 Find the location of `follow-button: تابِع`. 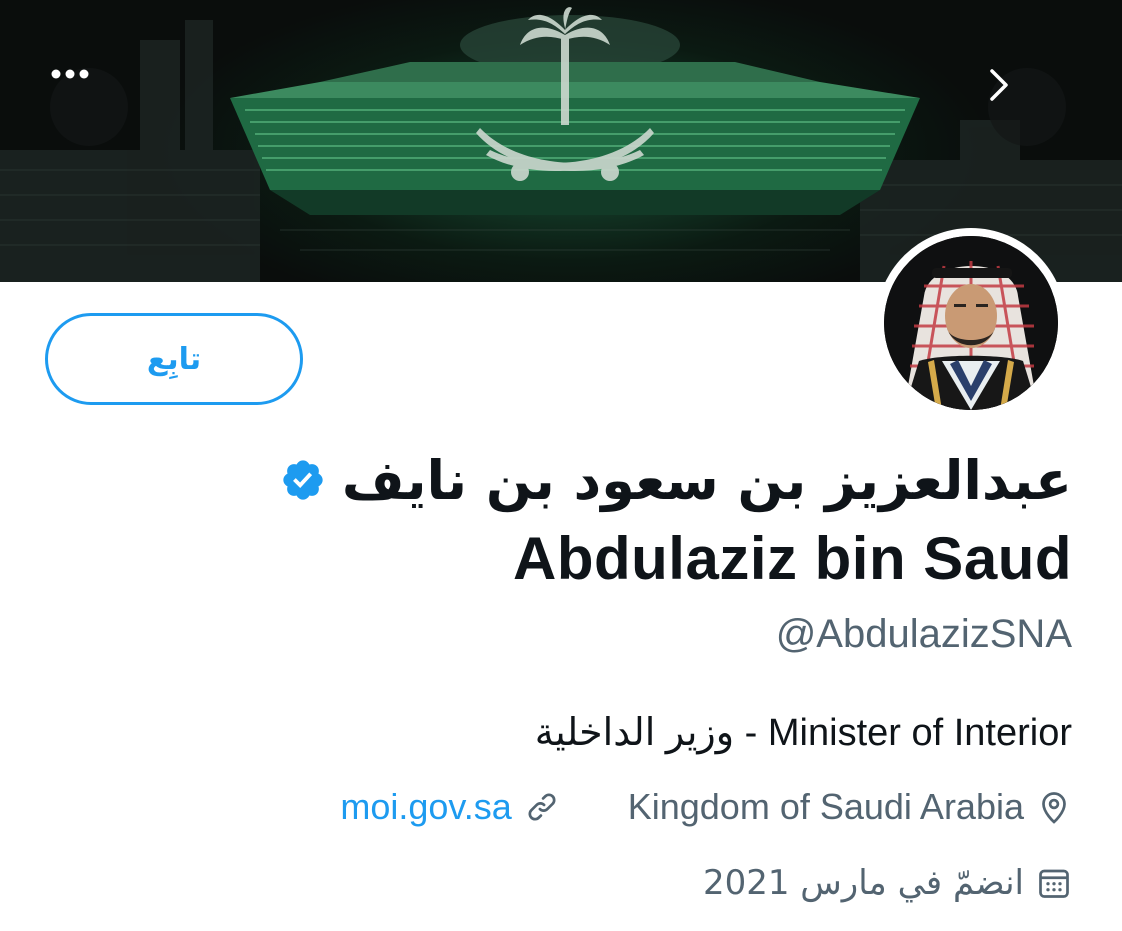

follow-button: تابِع is located at coordinates (174, 359).